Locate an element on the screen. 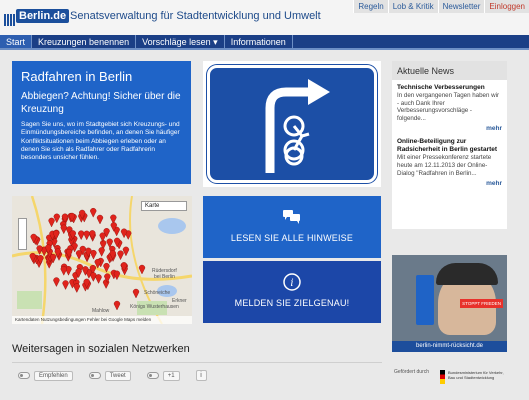 The height and width of the screenshot is (400, 529). map-place-label: bei Berlin is located at coordinates (164, 277).